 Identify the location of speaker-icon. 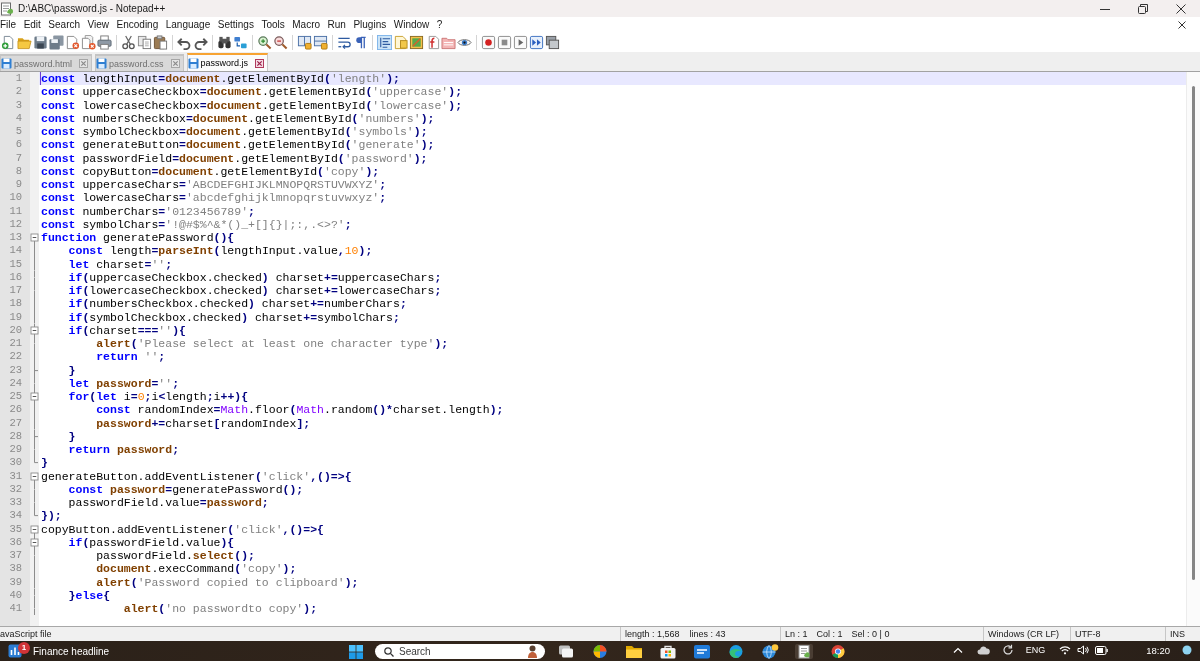
(1083, 650).